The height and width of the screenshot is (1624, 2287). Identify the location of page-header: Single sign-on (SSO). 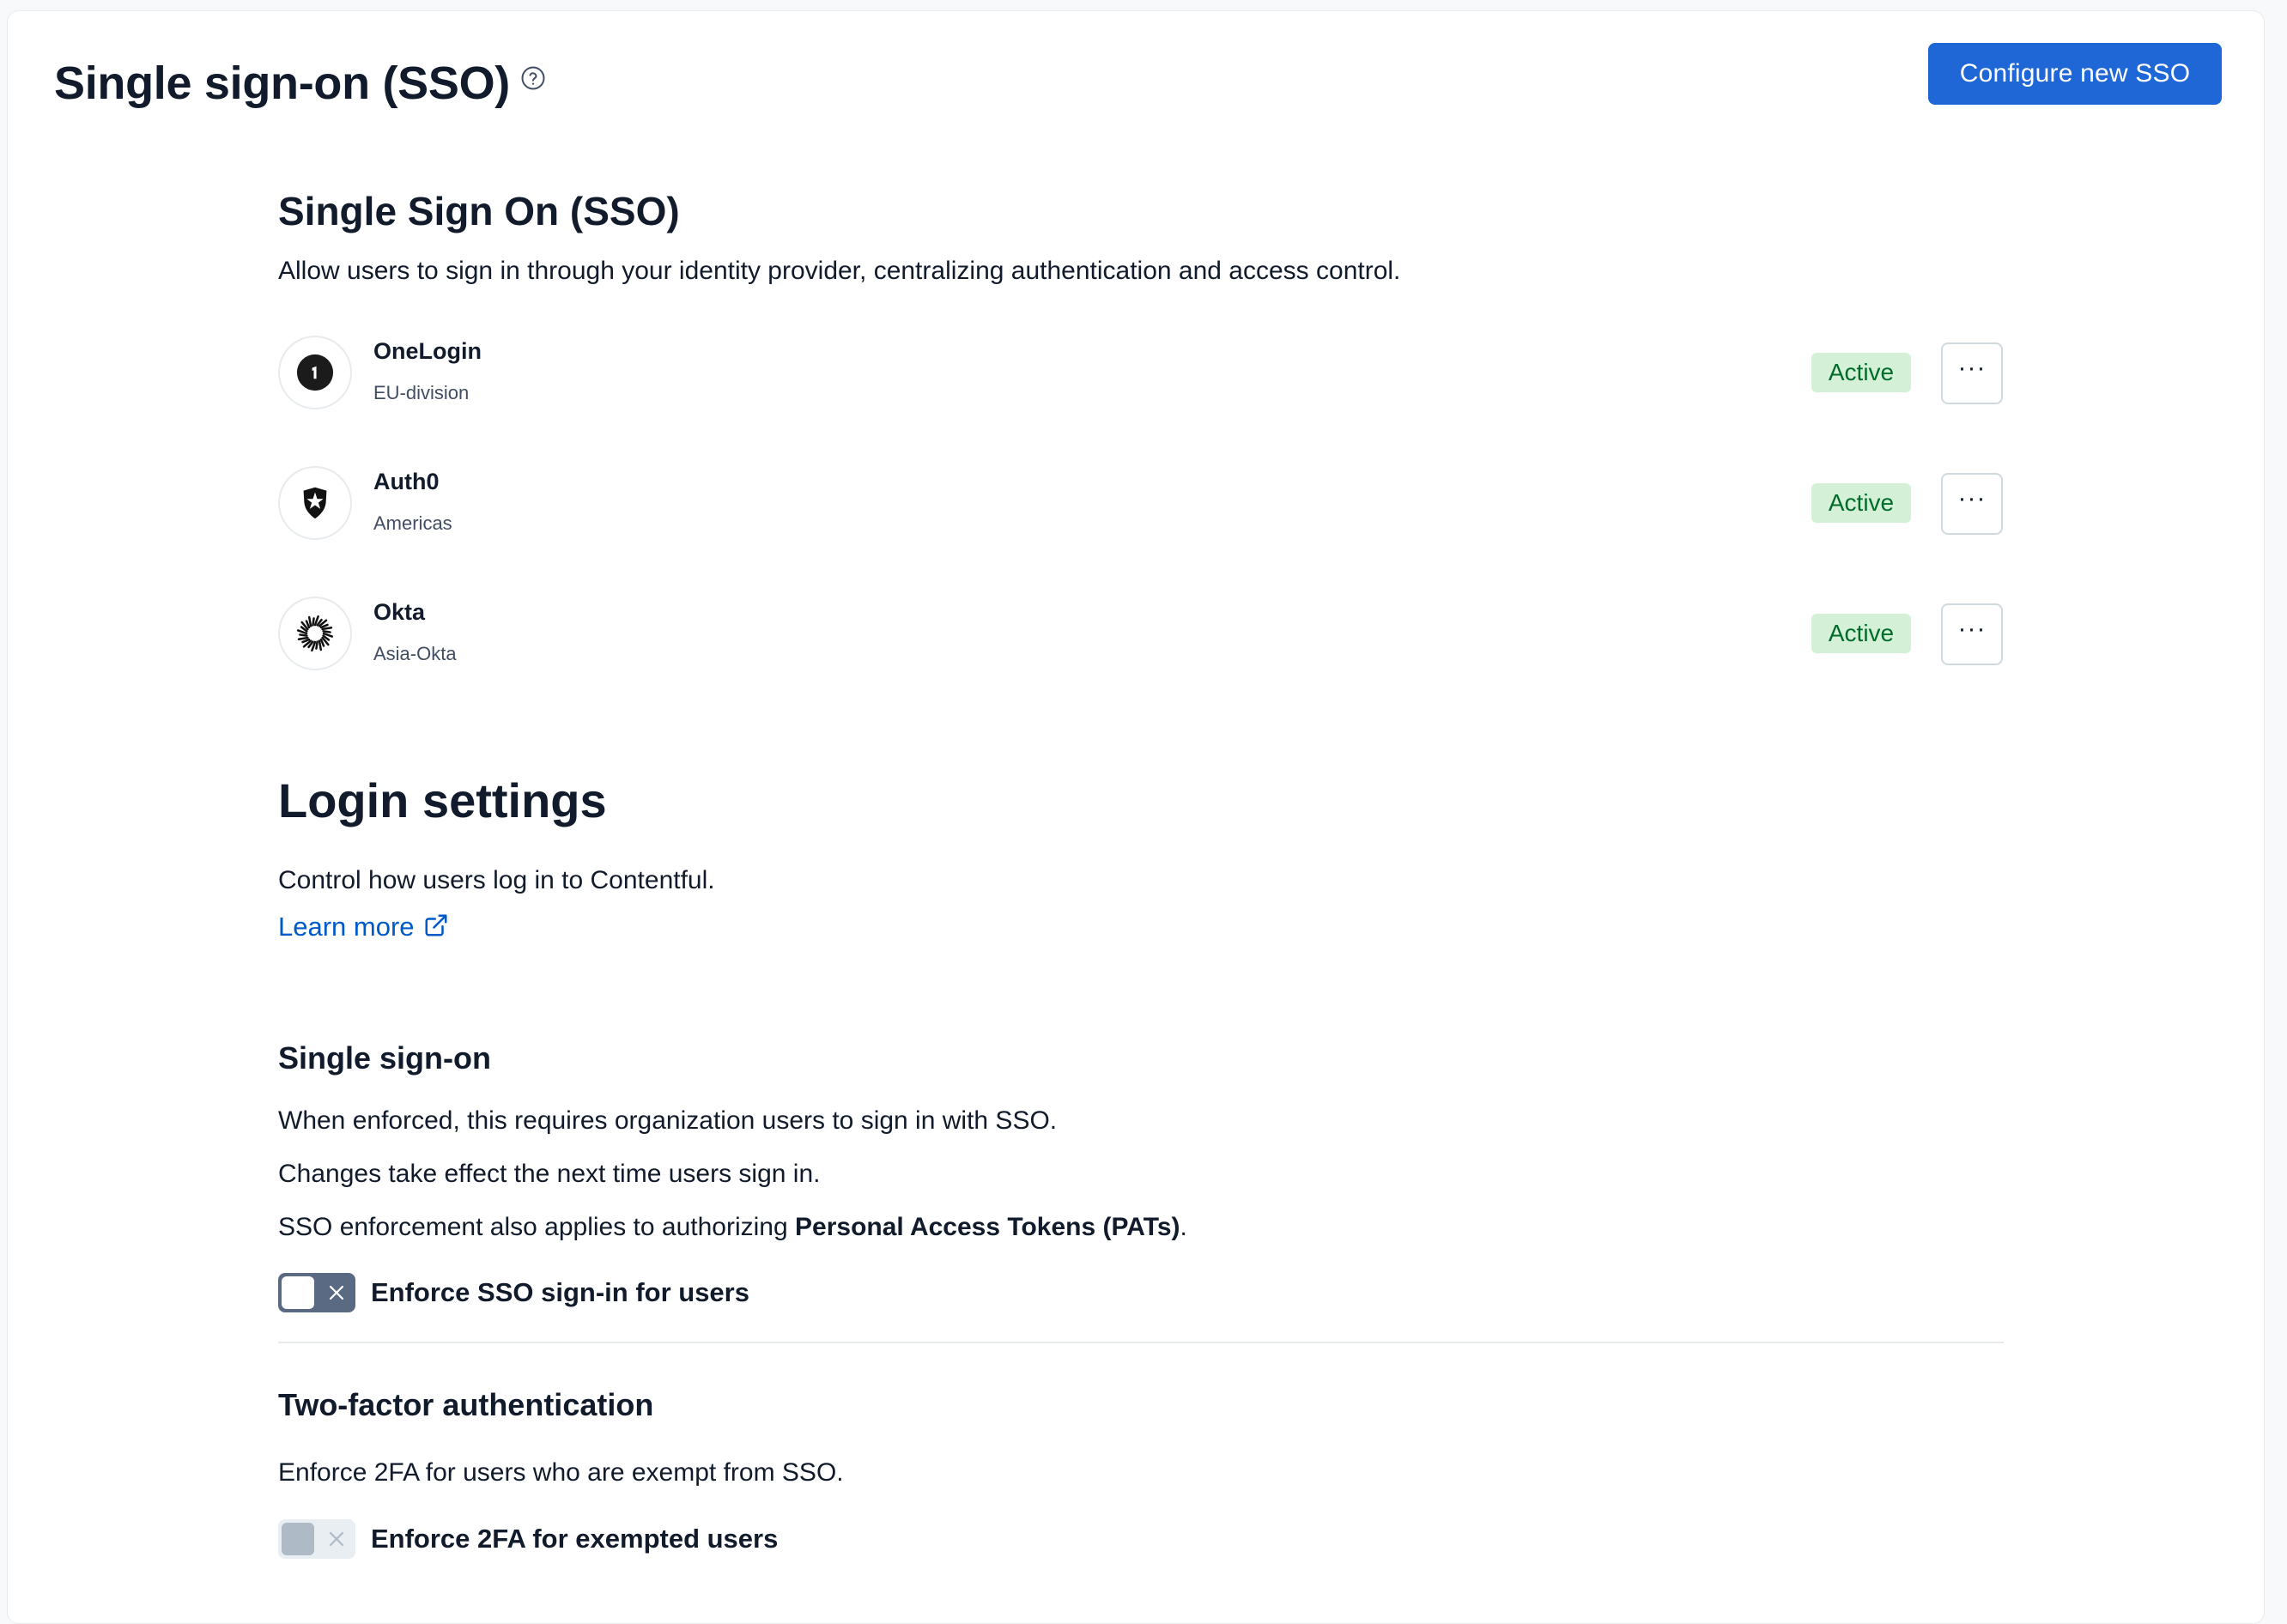
(300, 83).